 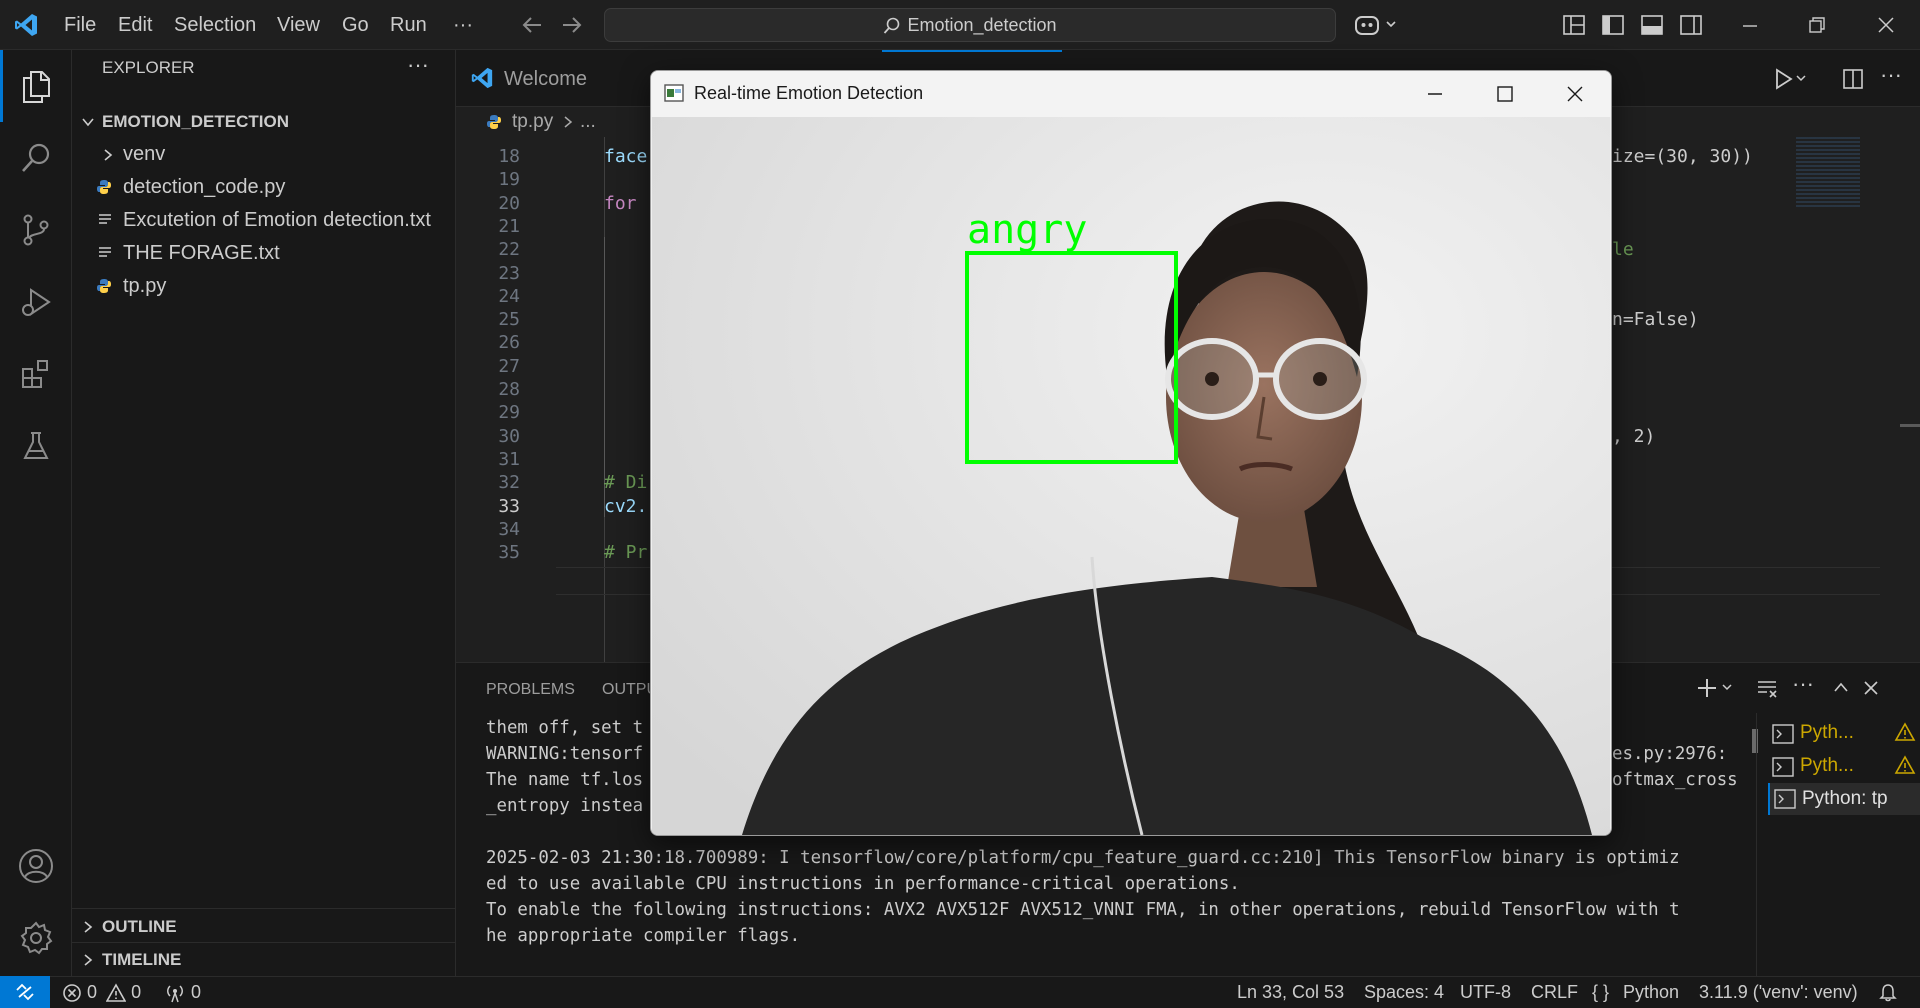 I want to click on window-minimize-icon, so click(x=1435, y=94).